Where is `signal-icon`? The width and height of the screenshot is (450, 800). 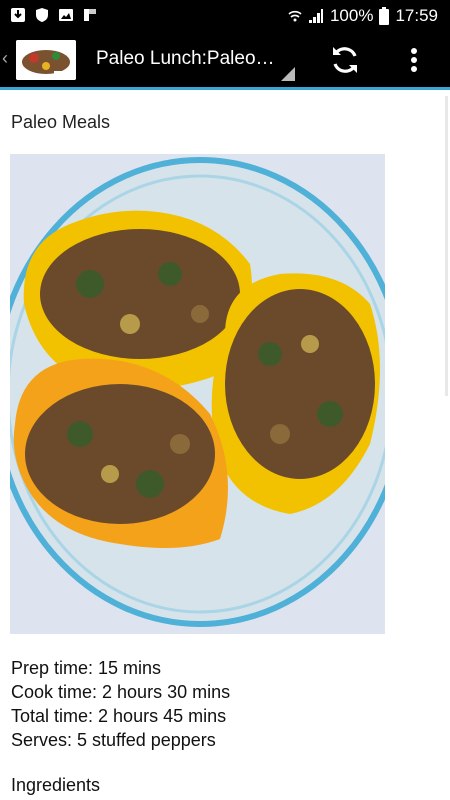
signal-icon is located at coordinates (315, 16).